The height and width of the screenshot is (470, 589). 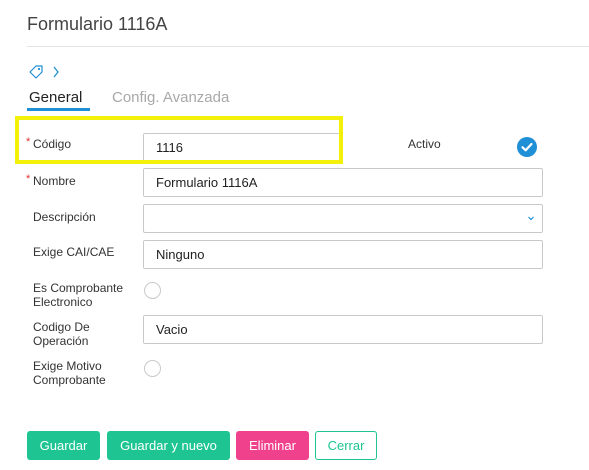 I want to click on es-comprobante-label-line2: Electronico, so click(x=63, y=302).